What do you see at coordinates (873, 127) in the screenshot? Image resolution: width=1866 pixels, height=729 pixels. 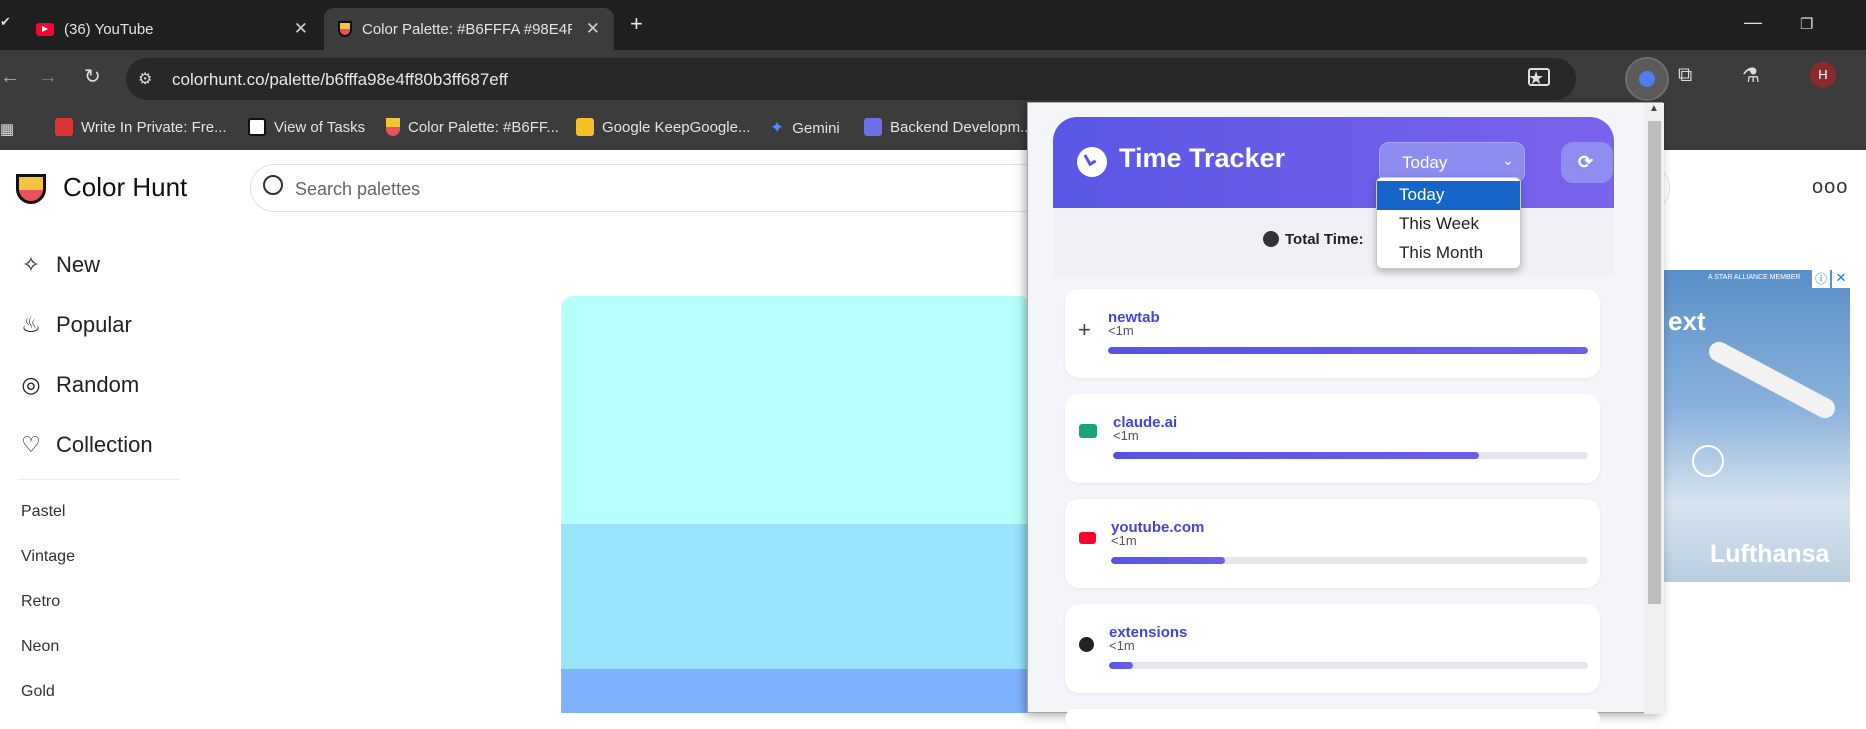 I see `backend-icon` at bounding box center [873, 127].